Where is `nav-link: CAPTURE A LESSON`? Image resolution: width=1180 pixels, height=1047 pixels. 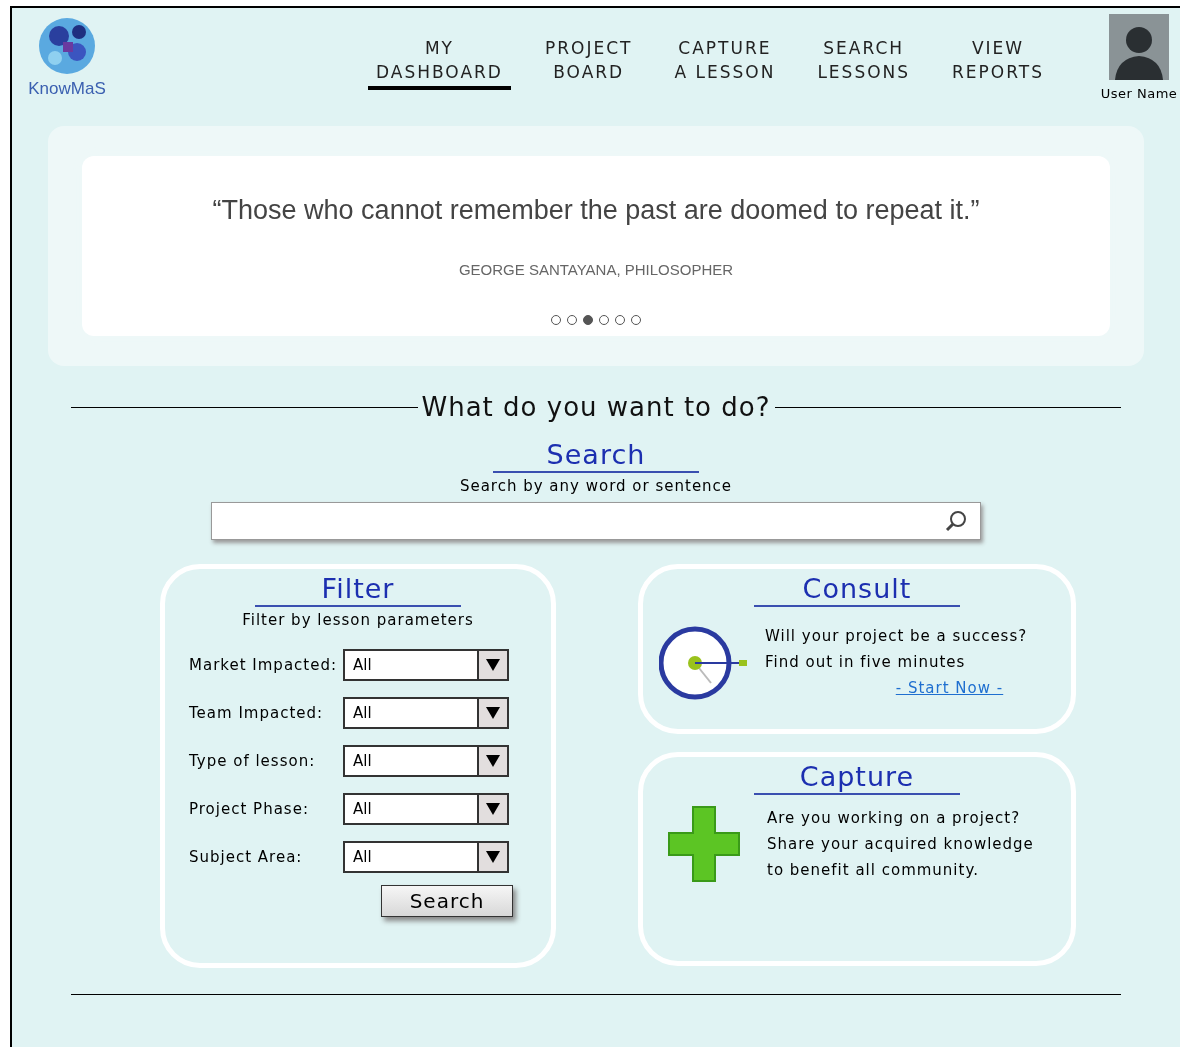
nav-link: CAPTURE A LESSON is located at coordinates (725, 63).